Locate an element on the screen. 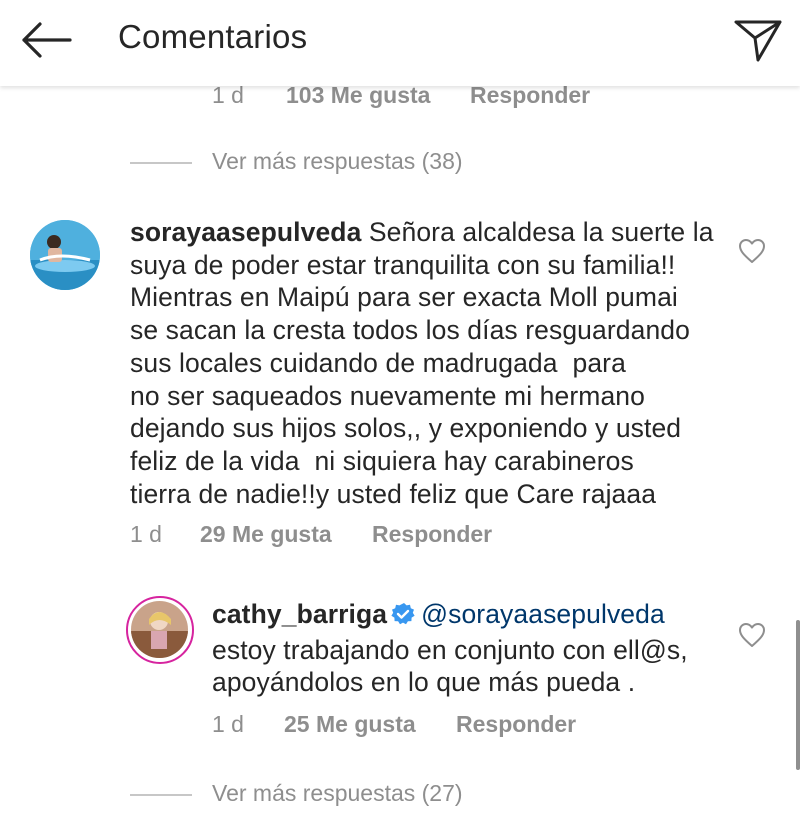 The height and width of the screenshot is (832, 800). view-more-replies-label: Ver más respuestas (27) is located at coordinates (337, 793).